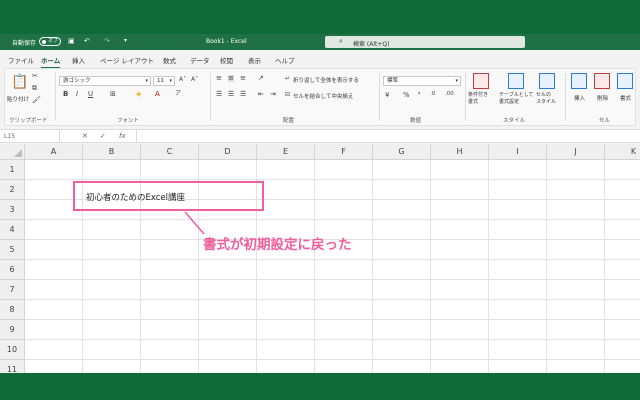  I want to click on callout-pointer, so click(194, 223).